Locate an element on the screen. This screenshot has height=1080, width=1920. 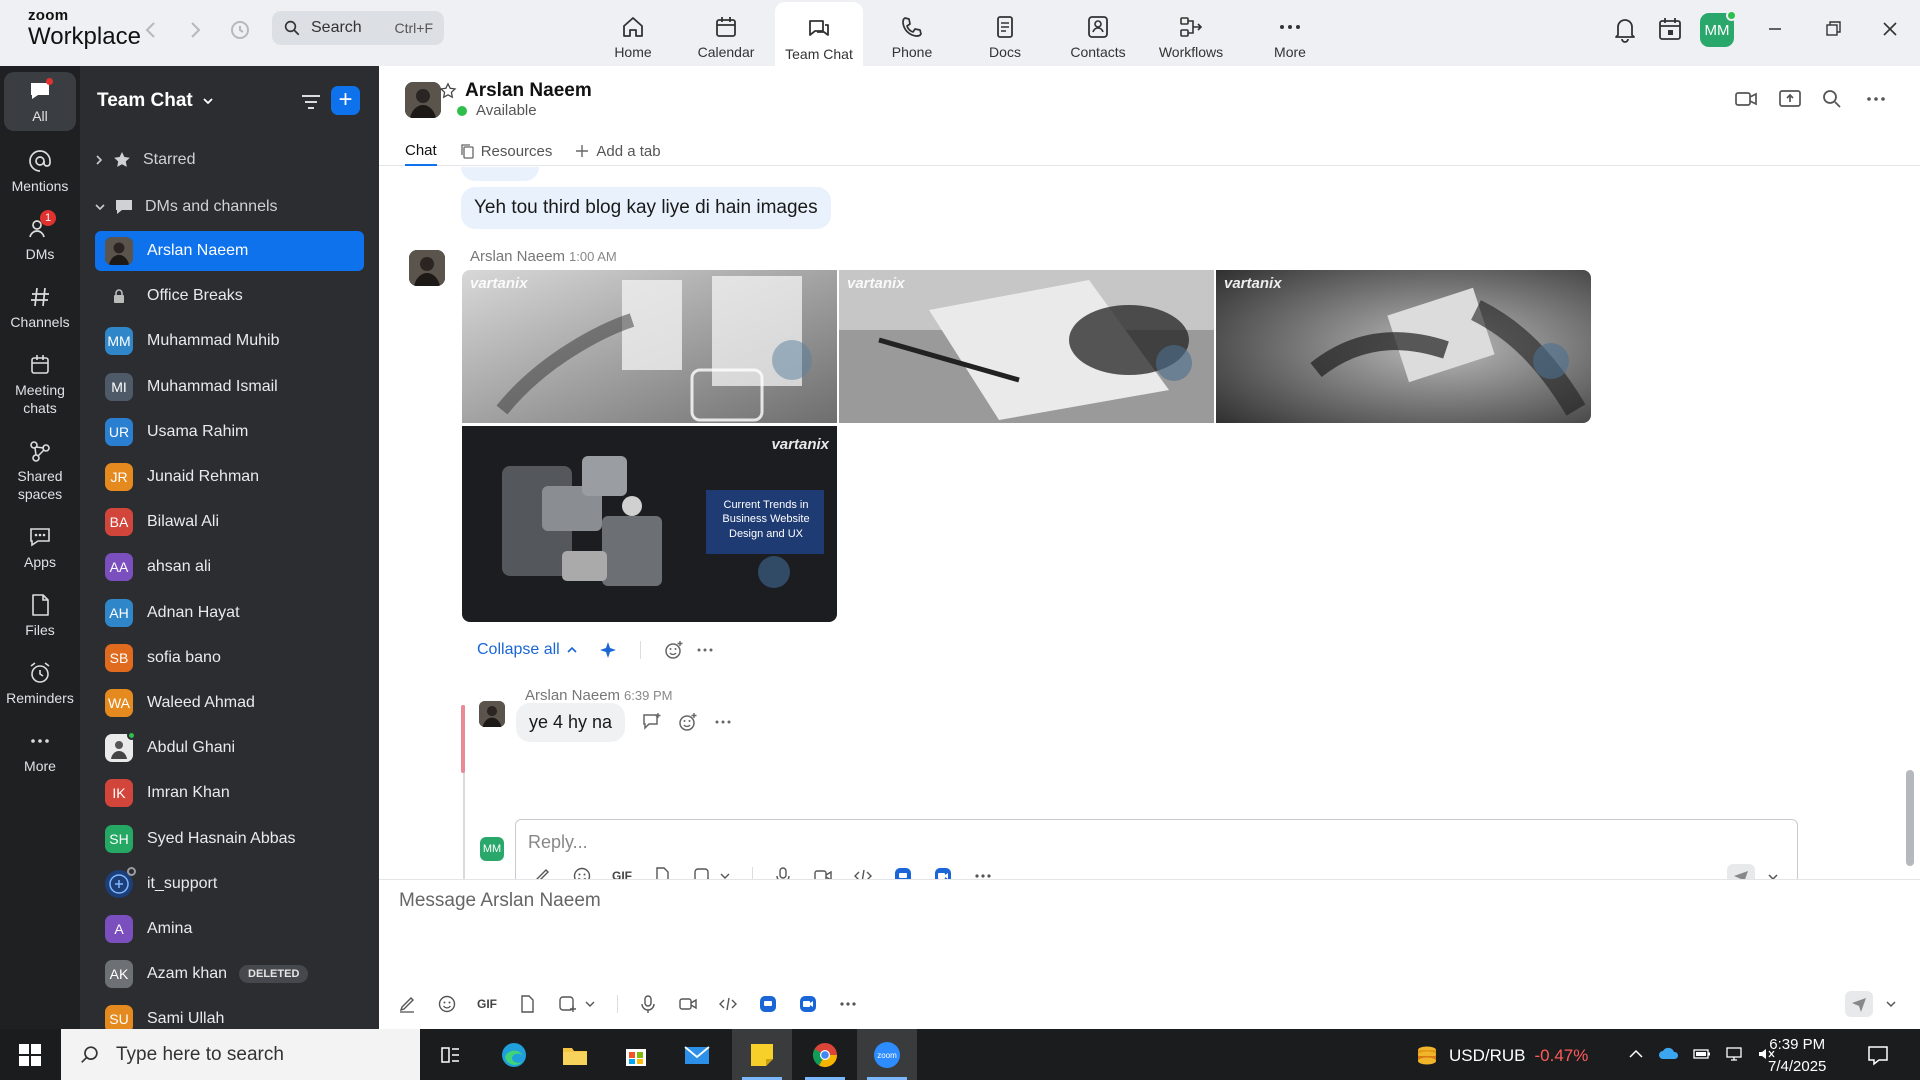
tab-workflows: Workflows is located at coordinates (1191, 33).